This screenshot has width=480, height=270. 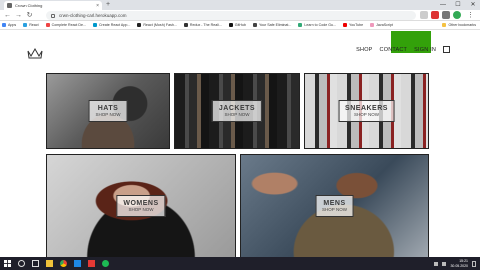 I want to click on tab-close-icon: ×, so click(x=97, y=6).